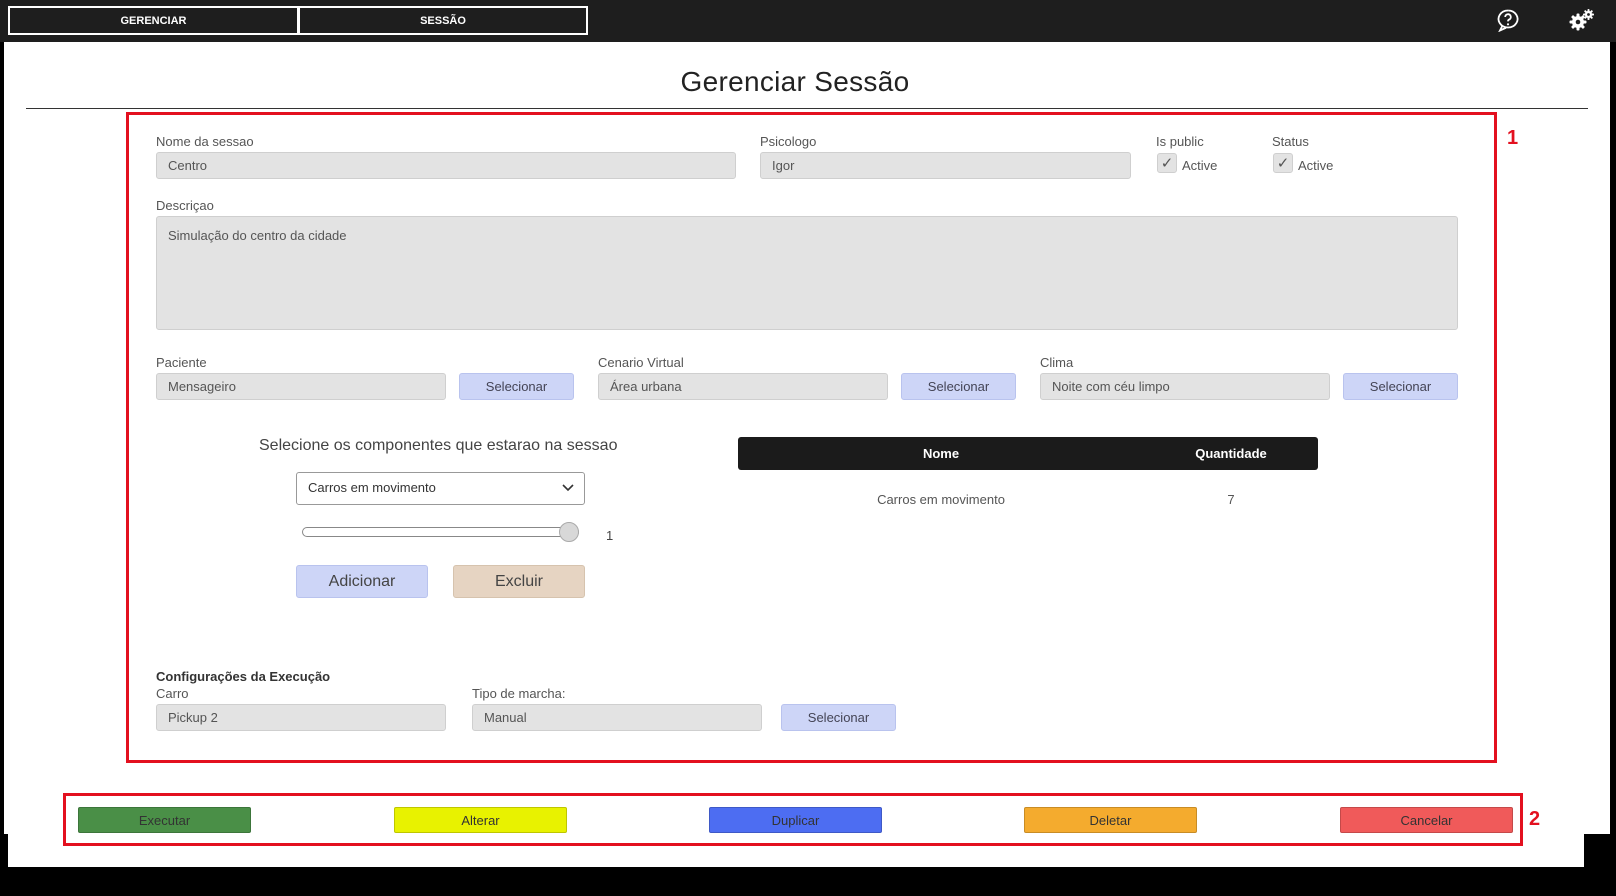  I want to click on remove-component-button: Excluir, so click(519, 581).